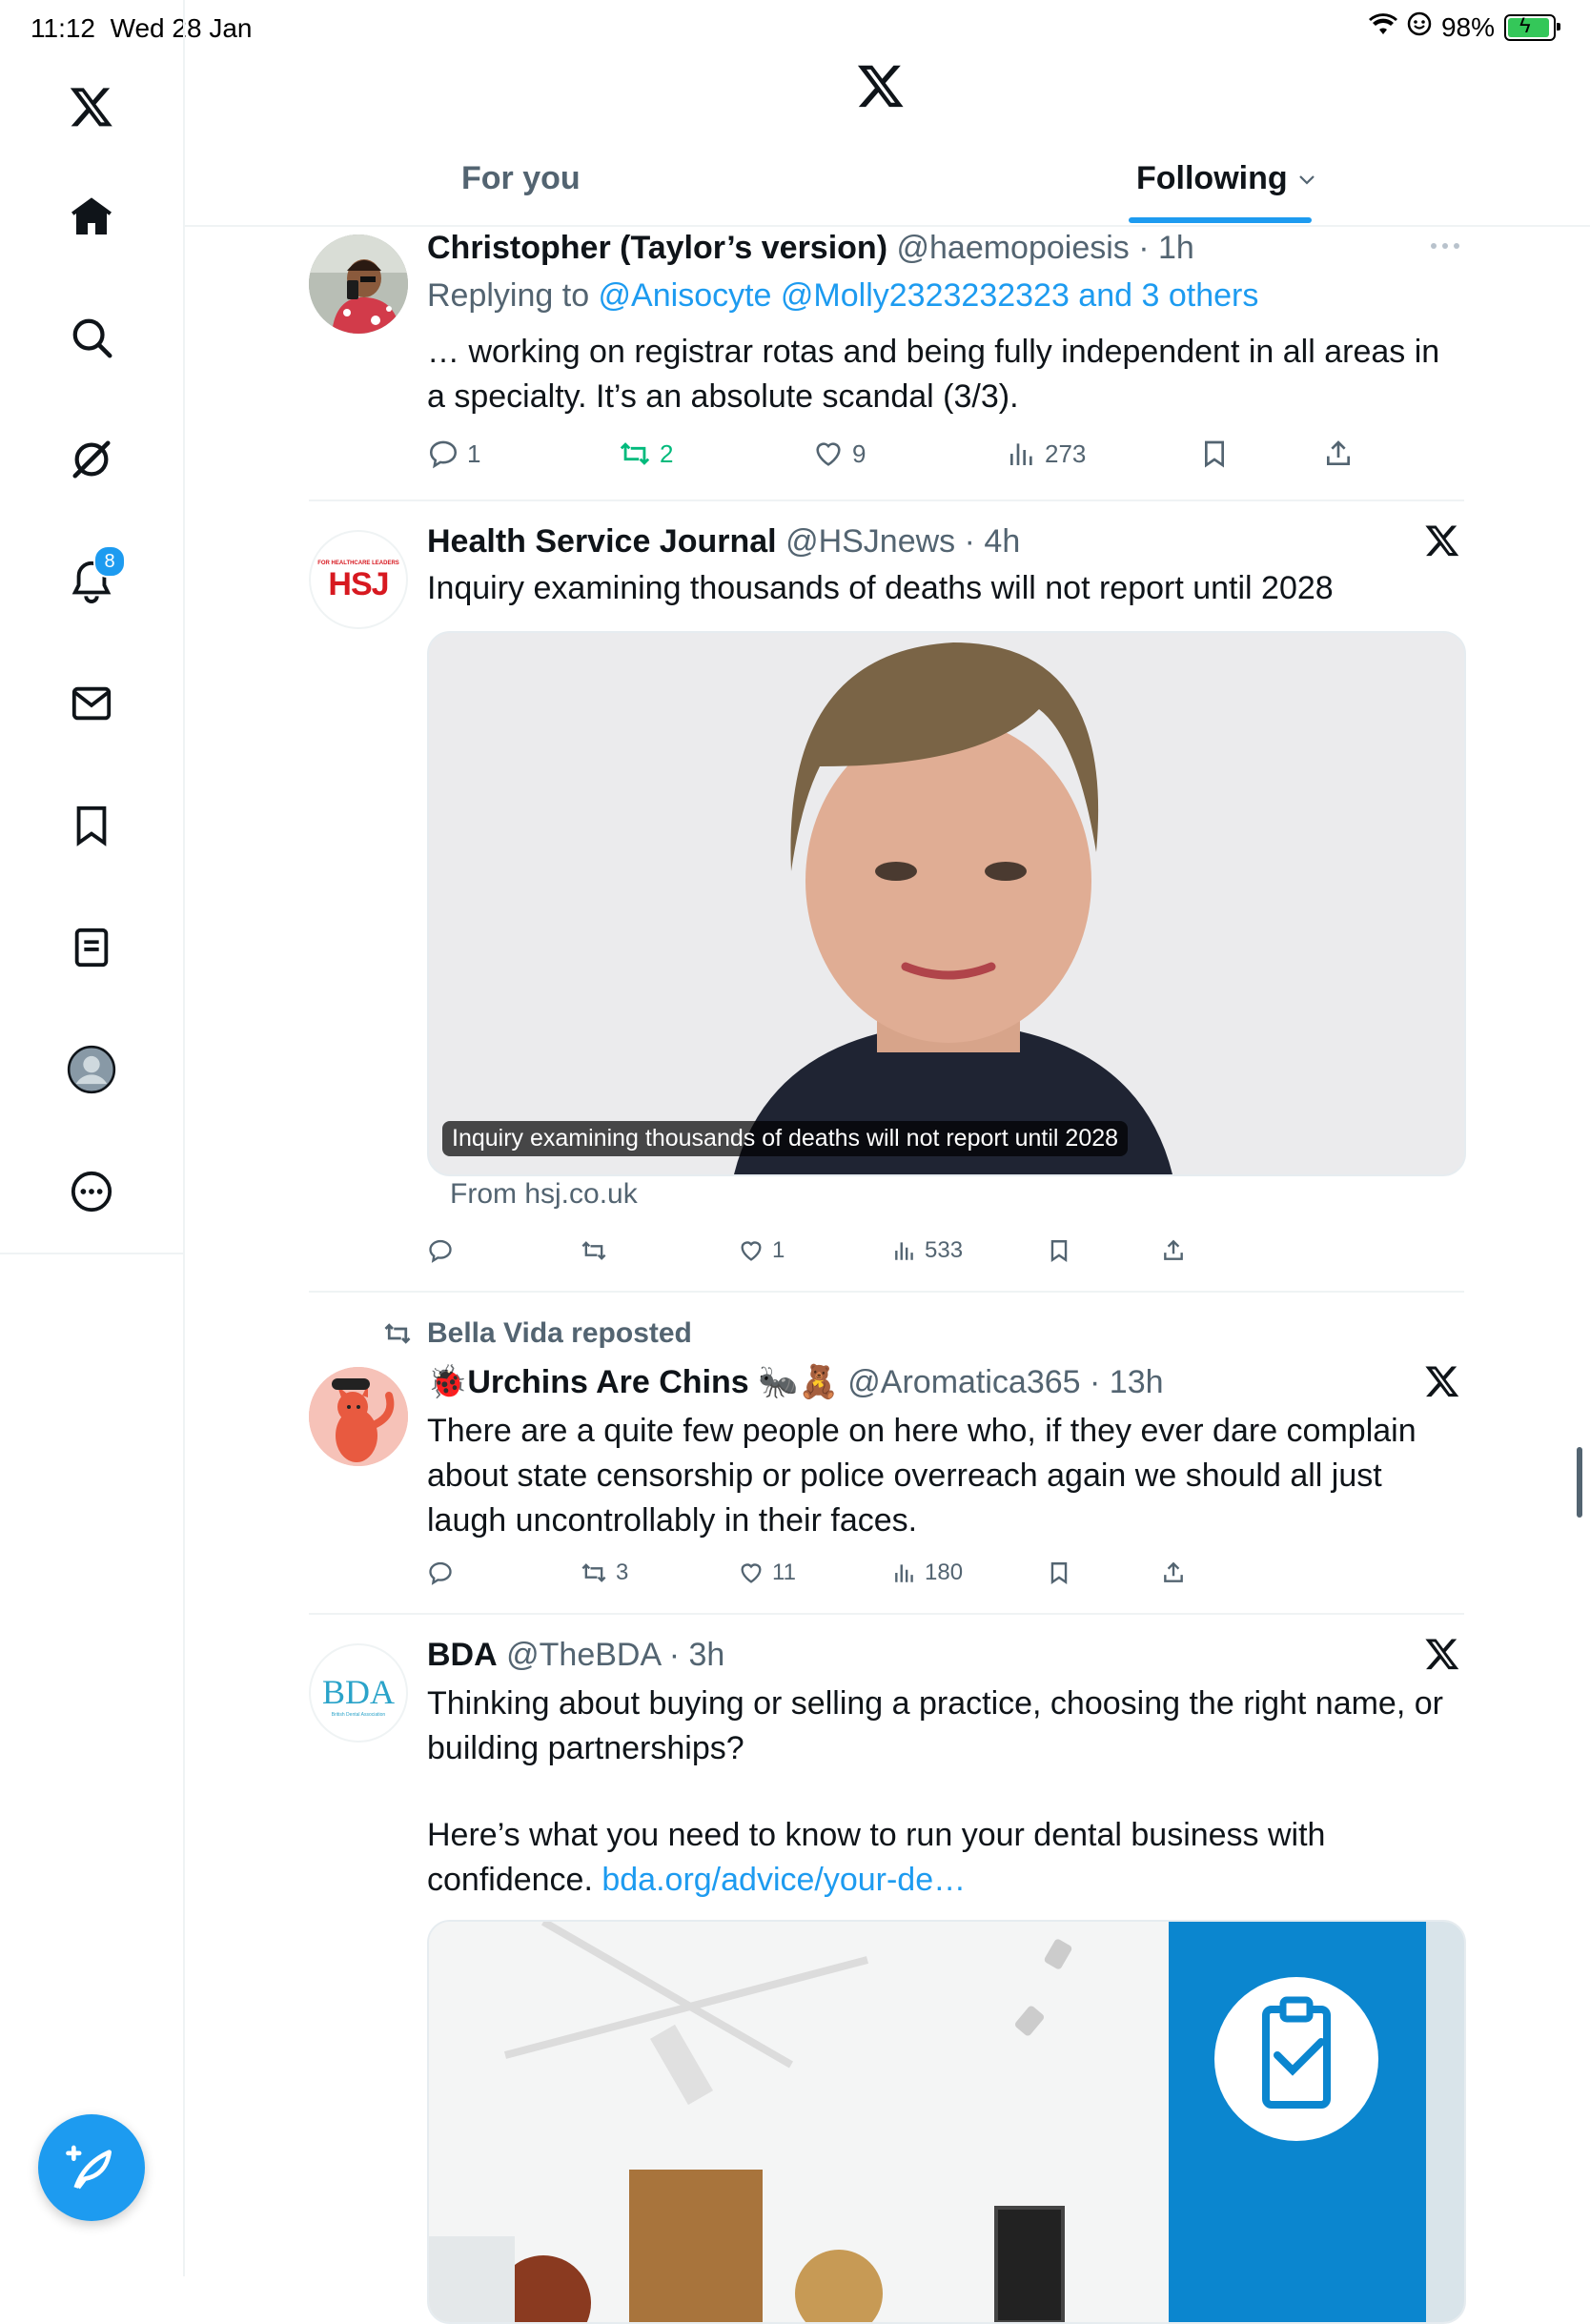  I want to click on reposted-by: Bella Vida reposted, so click(559, 1333).